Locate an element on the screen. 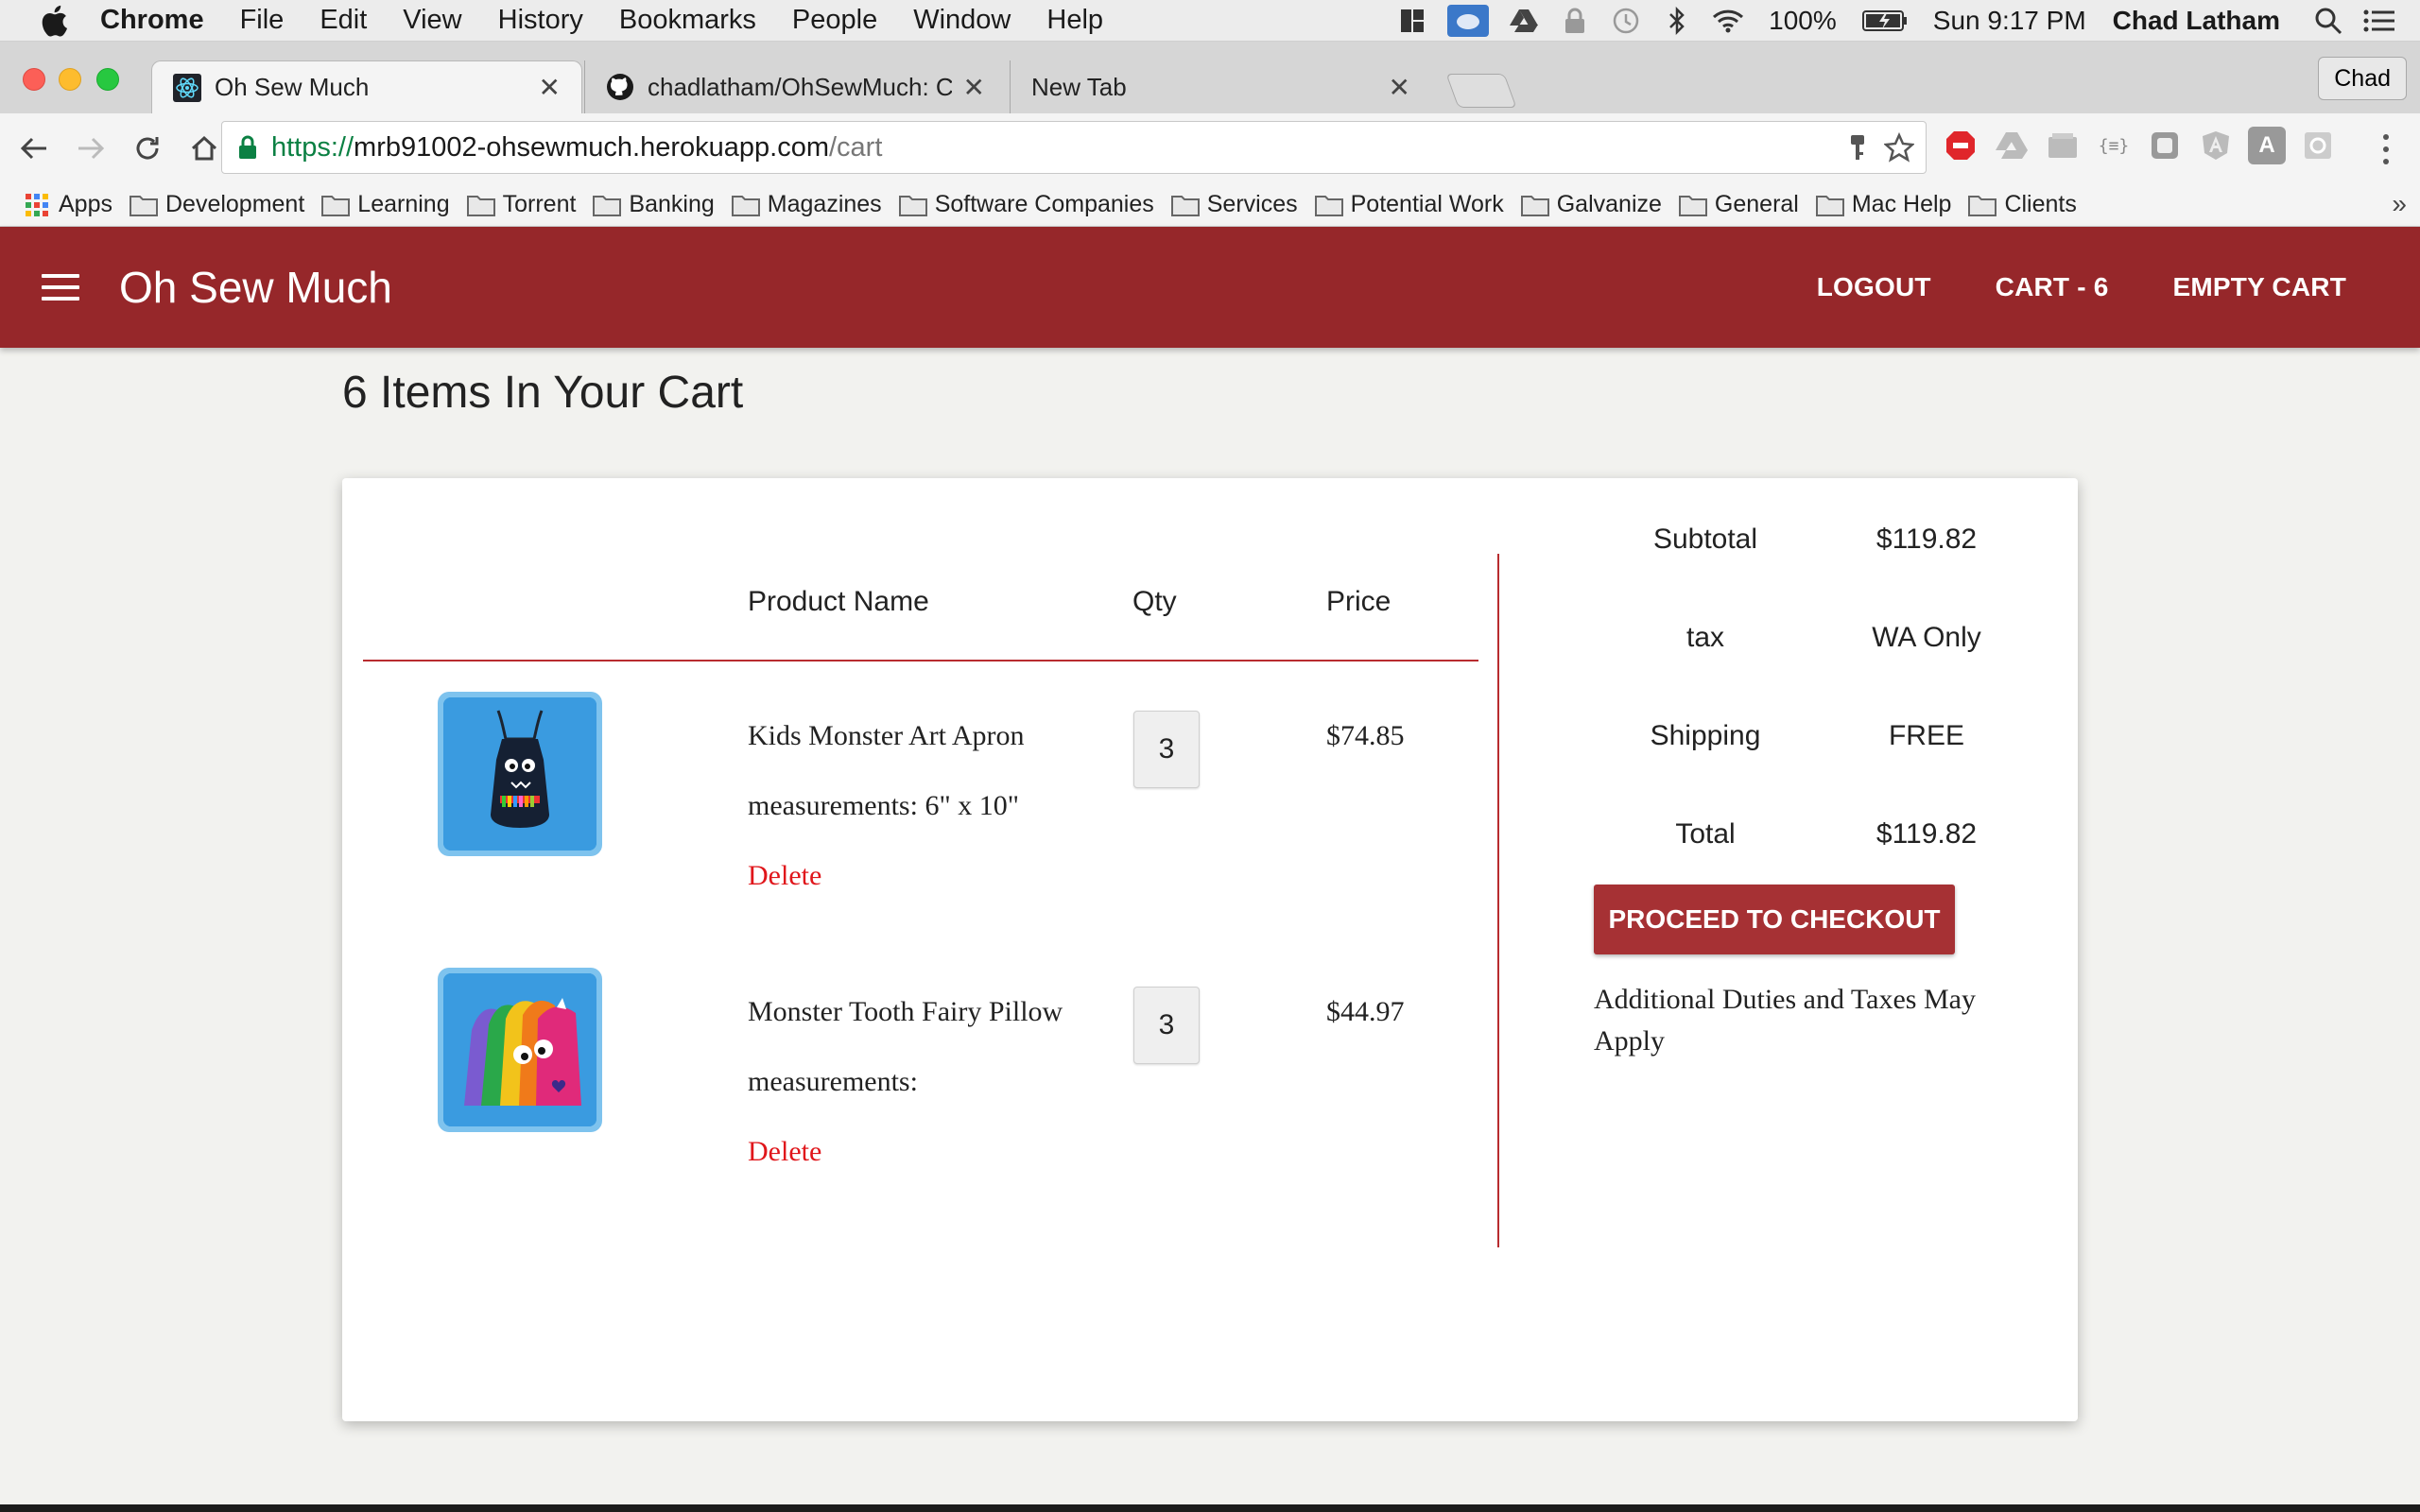 The height and width of the screenshot is (1512, 2420). lock-icon is located at coordinates (1575, 21).